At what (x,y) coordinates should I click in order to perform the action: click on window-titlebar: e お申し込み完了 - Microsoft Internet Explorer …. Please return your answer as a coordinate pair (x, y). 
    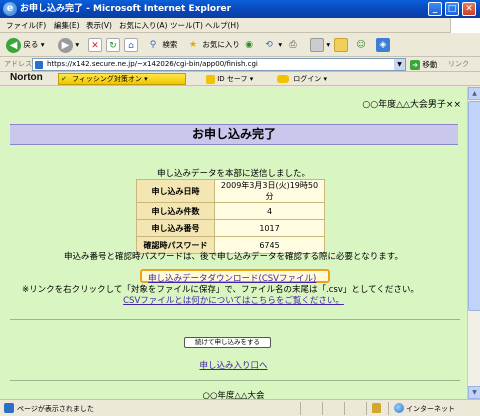
    Looking at the image, I should click on (240, 9).